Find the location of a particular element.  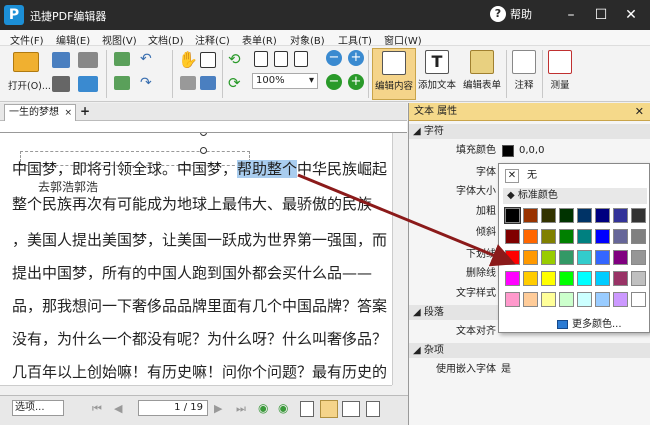

two-page-icon is located at coordinates (351, 409).